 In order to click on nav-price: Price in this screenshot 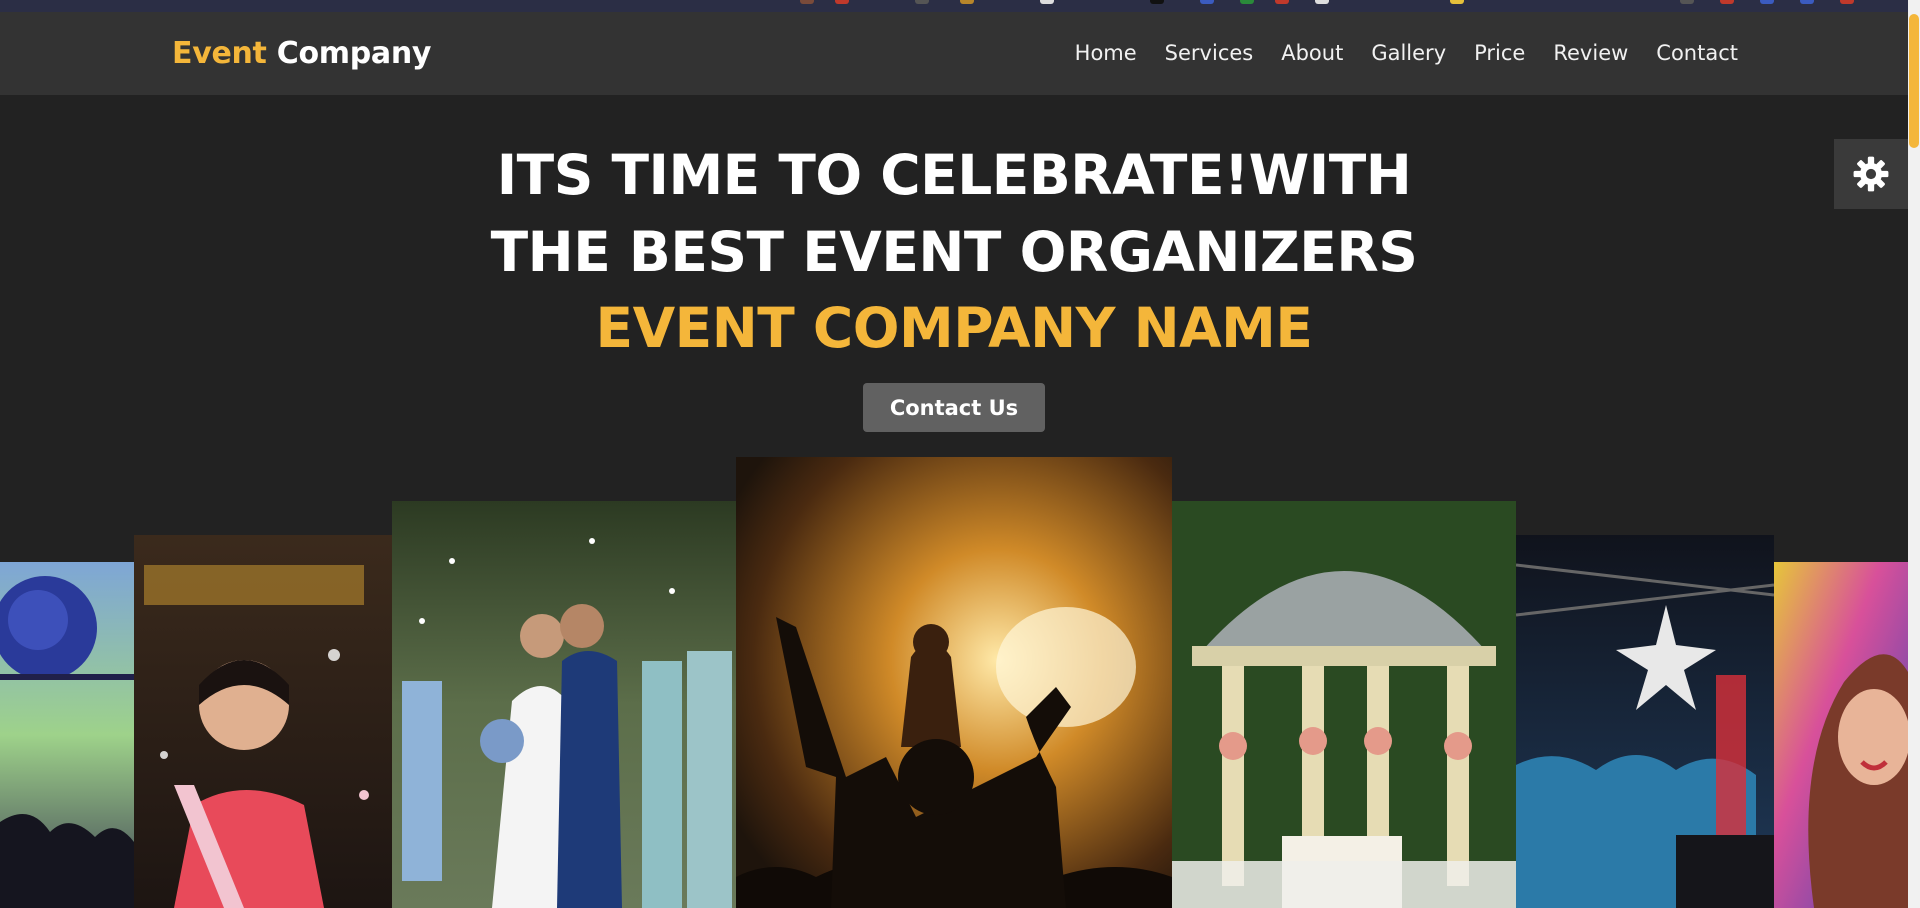, I will do `click(1499, 53)`.